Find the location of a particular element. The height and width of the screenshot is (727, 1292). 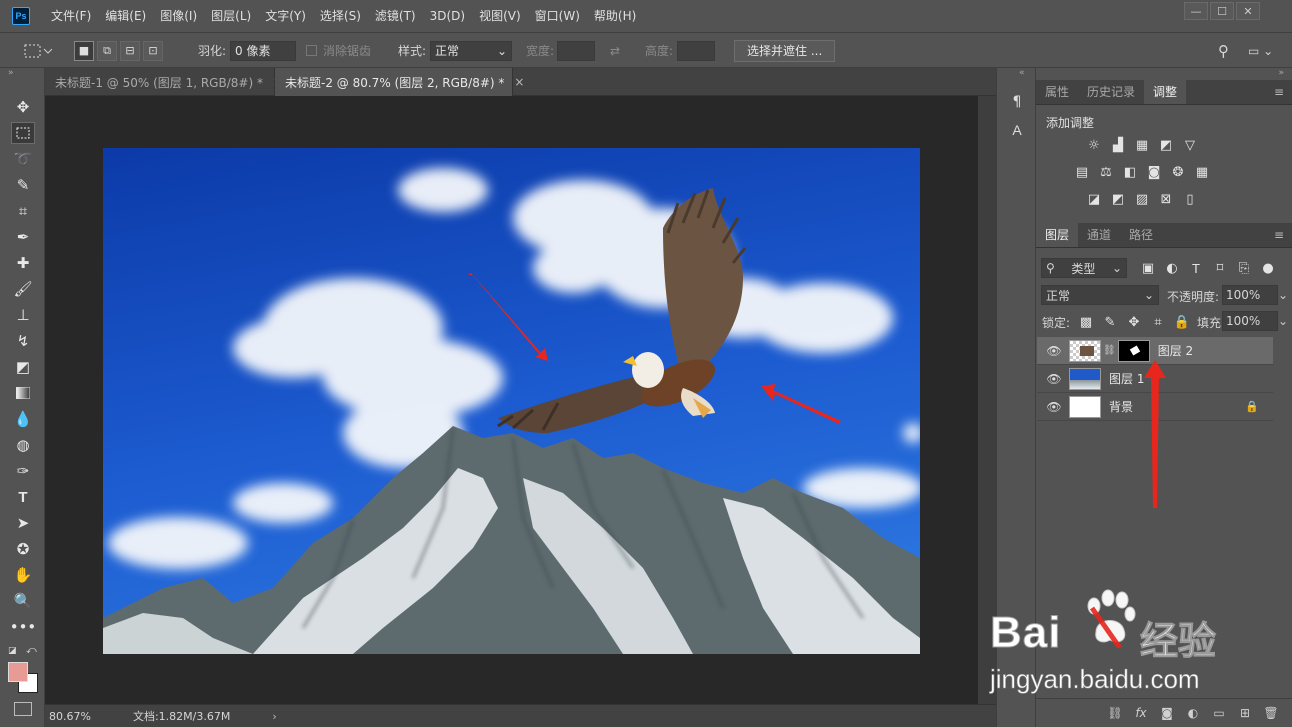

rect-marquee-tool-icon is located at coordinates (23, 133).